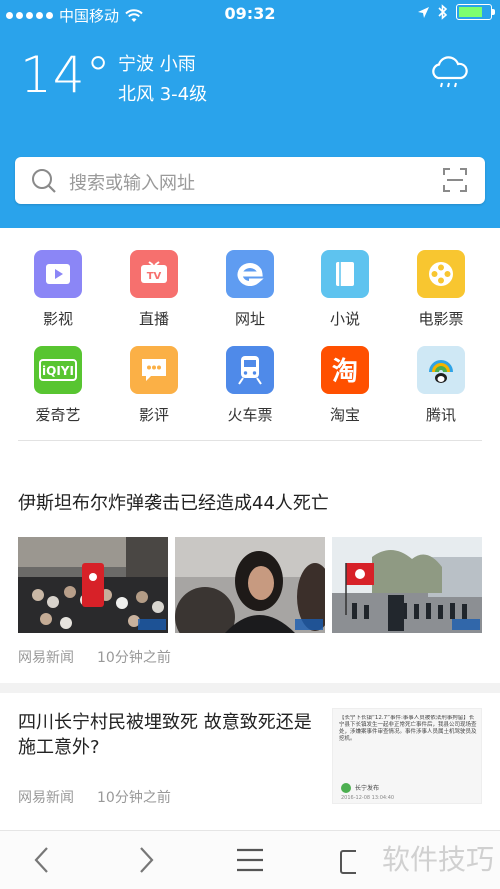 This screenshot has width=500, height=889. I want to click on book-icon, so click(345, 274).